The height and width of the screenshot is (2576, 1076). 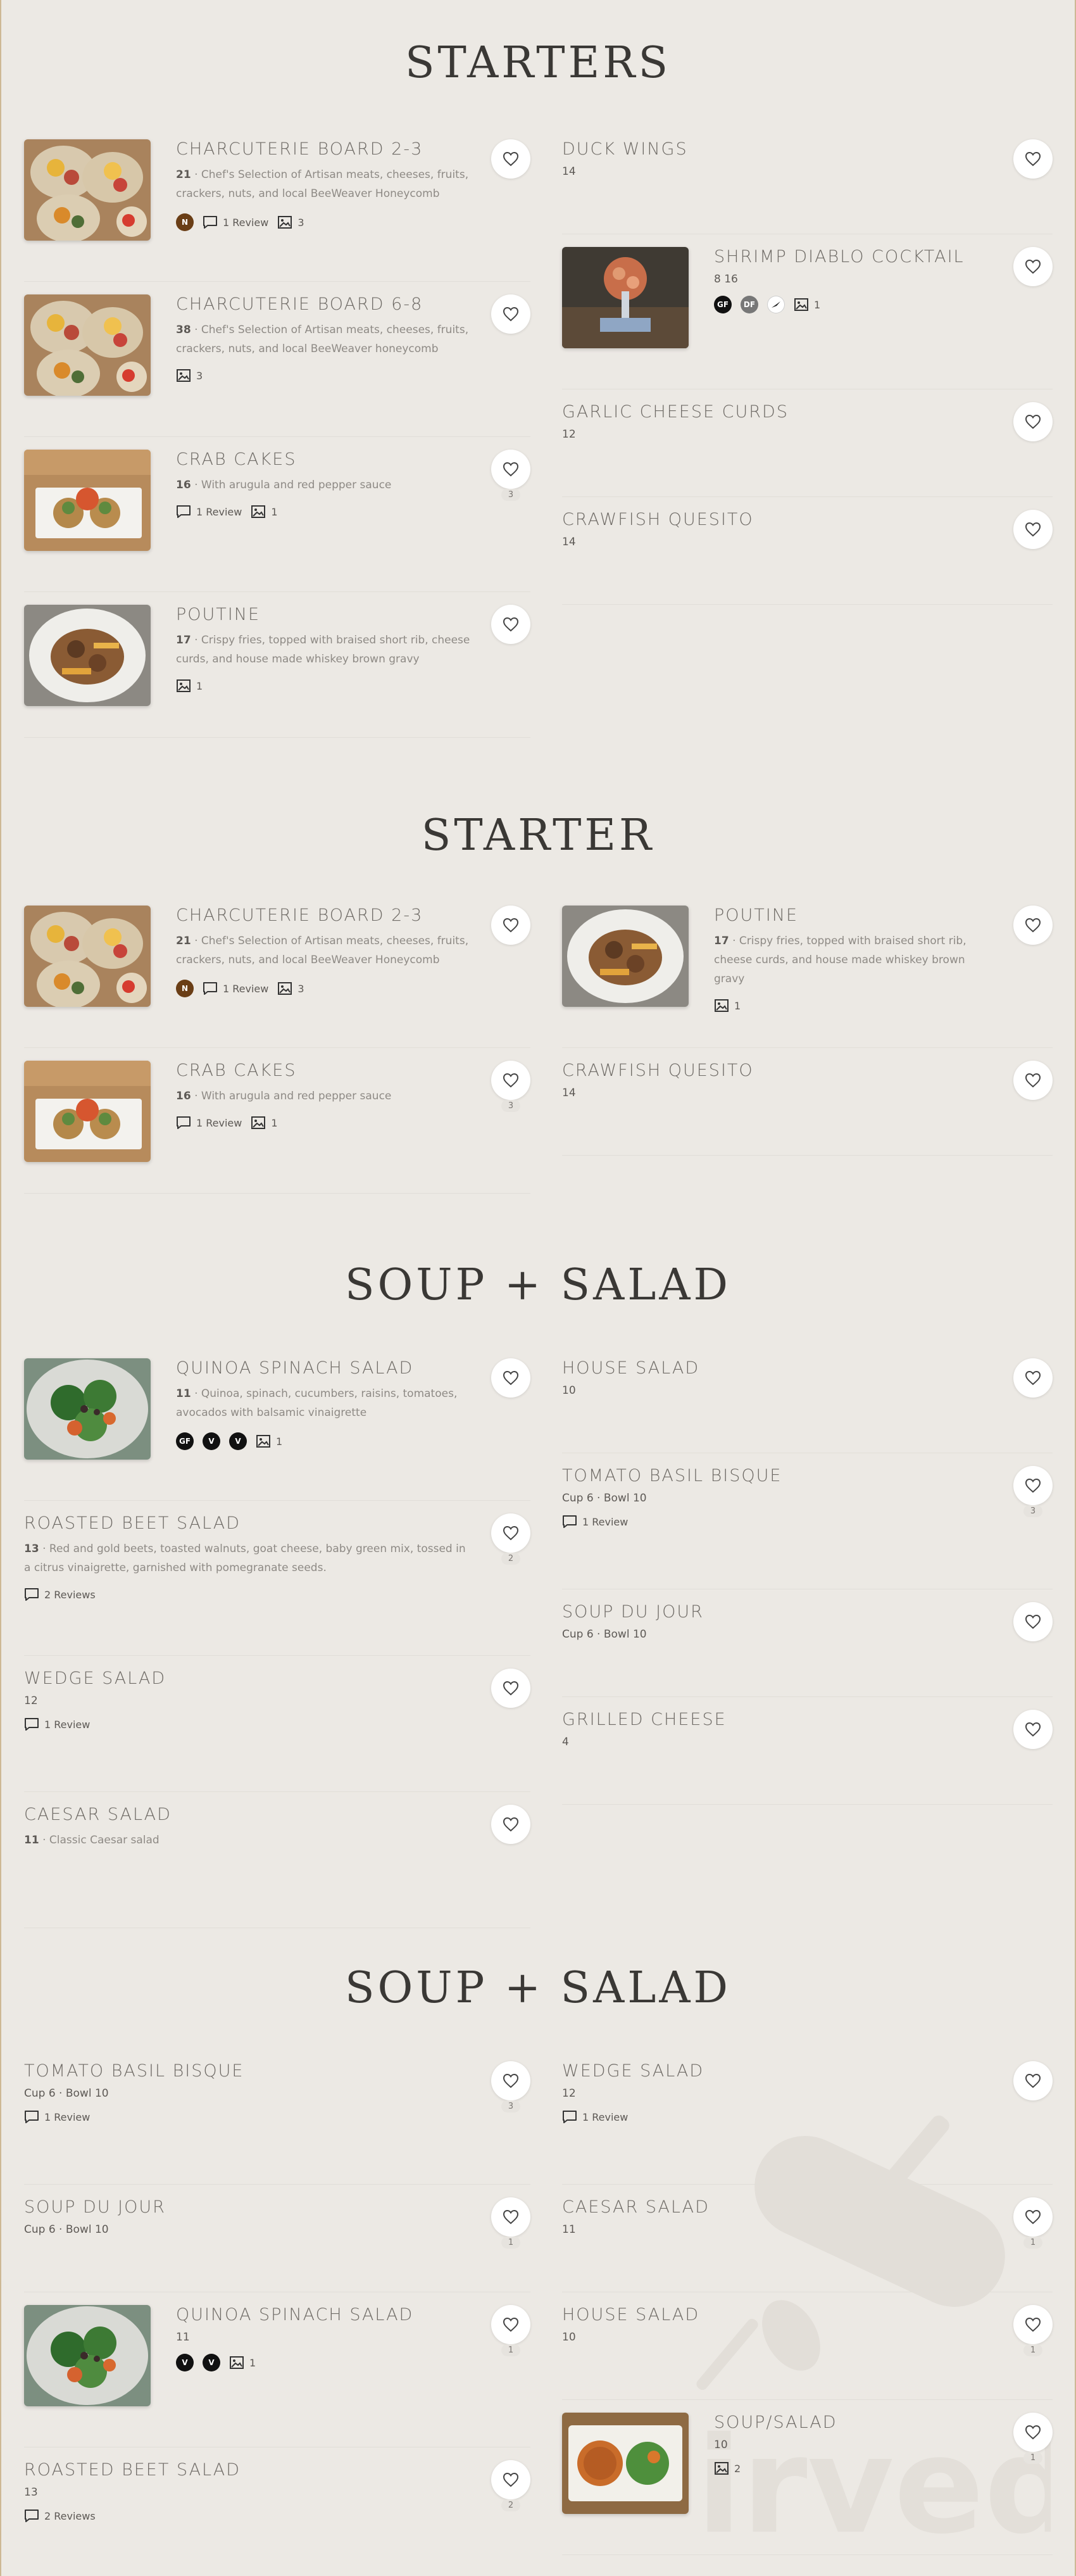 What do you see at coordinates (277, 2244) in the screenshot?
I see `menu-item: SOUP DU JOUR Cup 6 · Bowl 10 1` at bounding box center [277, 2244].